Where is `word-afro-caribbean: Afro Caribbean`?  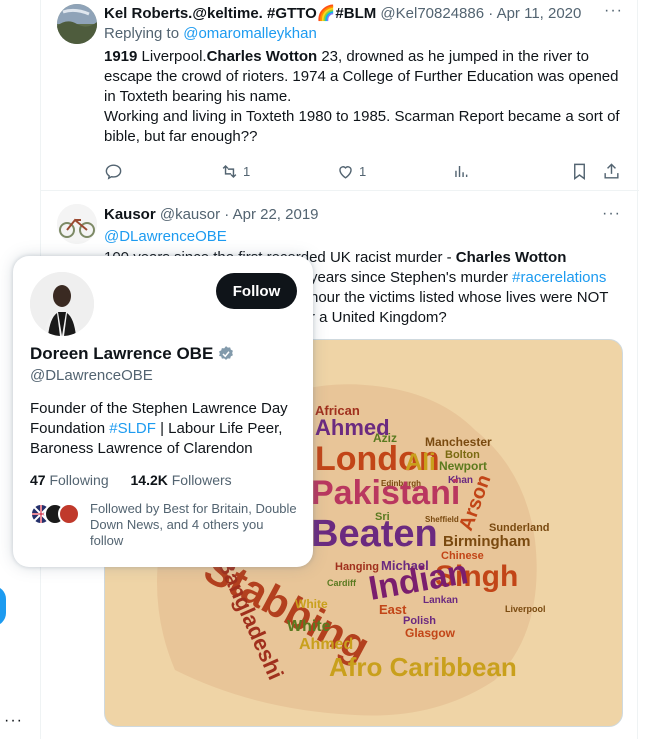
word-afro-caribbean: Afro Caribbean is located at coordinates (423, 667).